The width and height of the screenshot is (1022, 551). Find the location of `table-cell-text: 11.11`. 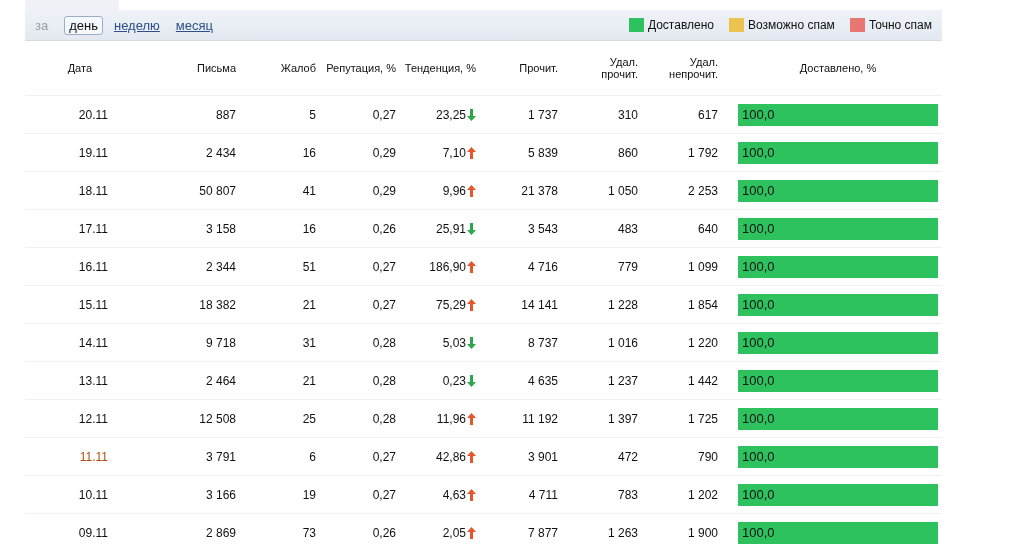

table-cell-text: 11.11 is located at coordinates (93, 456).